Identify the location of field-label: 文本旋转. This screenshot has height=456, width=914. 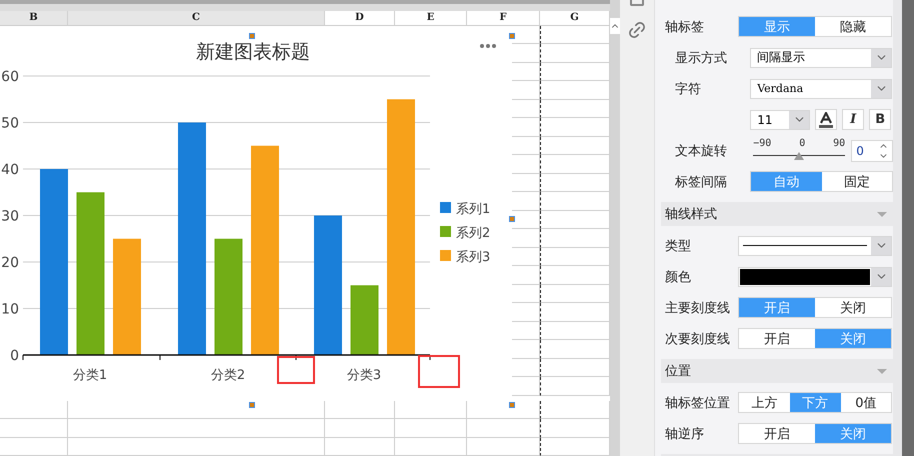
(701, 151).